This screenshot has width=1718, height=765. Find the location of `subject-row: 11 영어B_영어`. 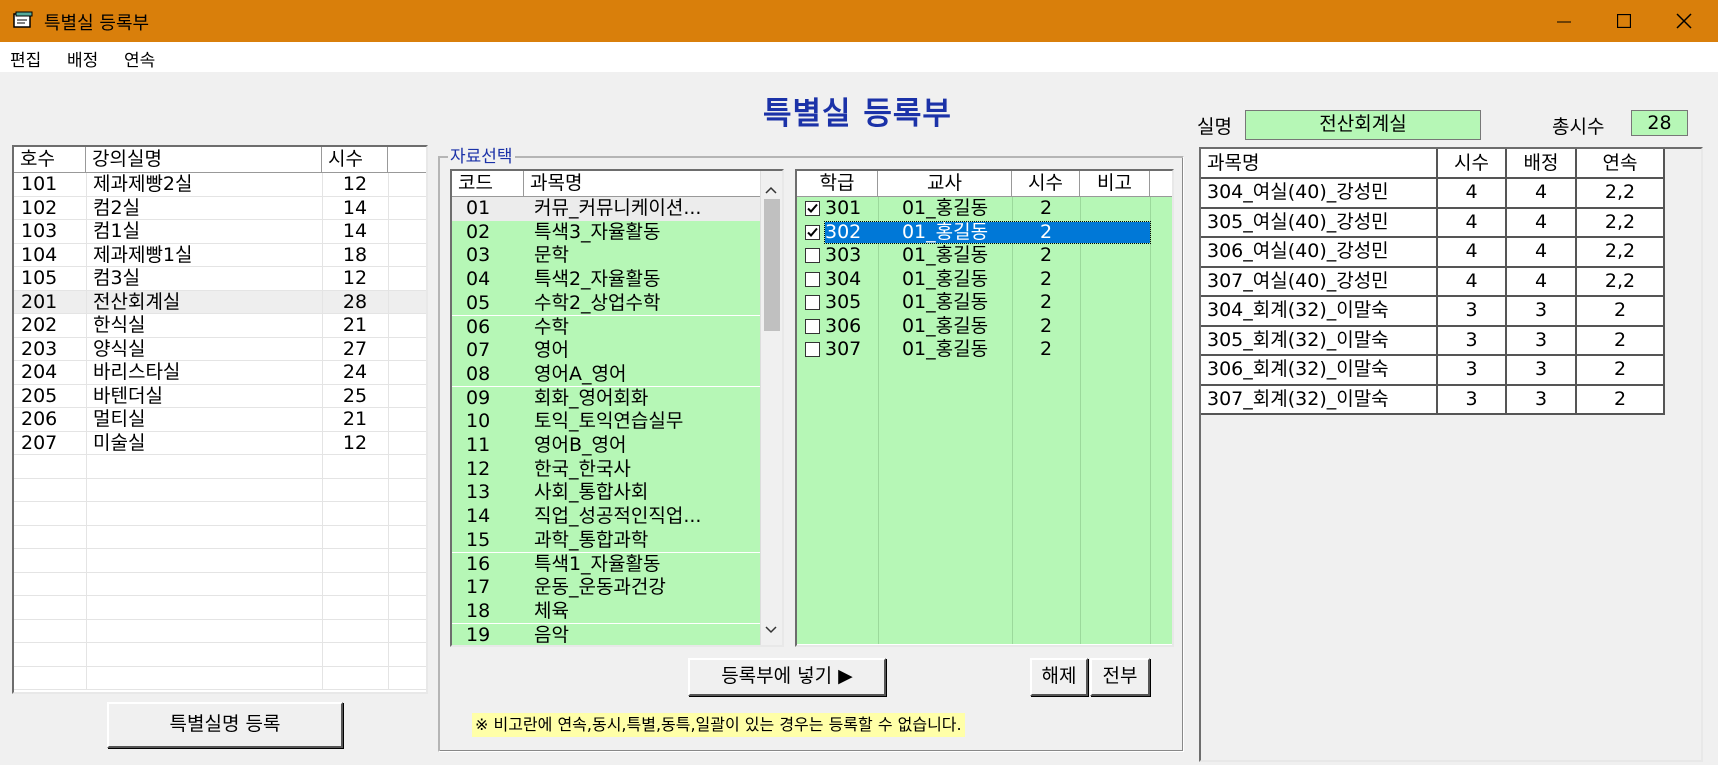

subject-row: 11 영어B_영어 is located at coordinates (606, 446).